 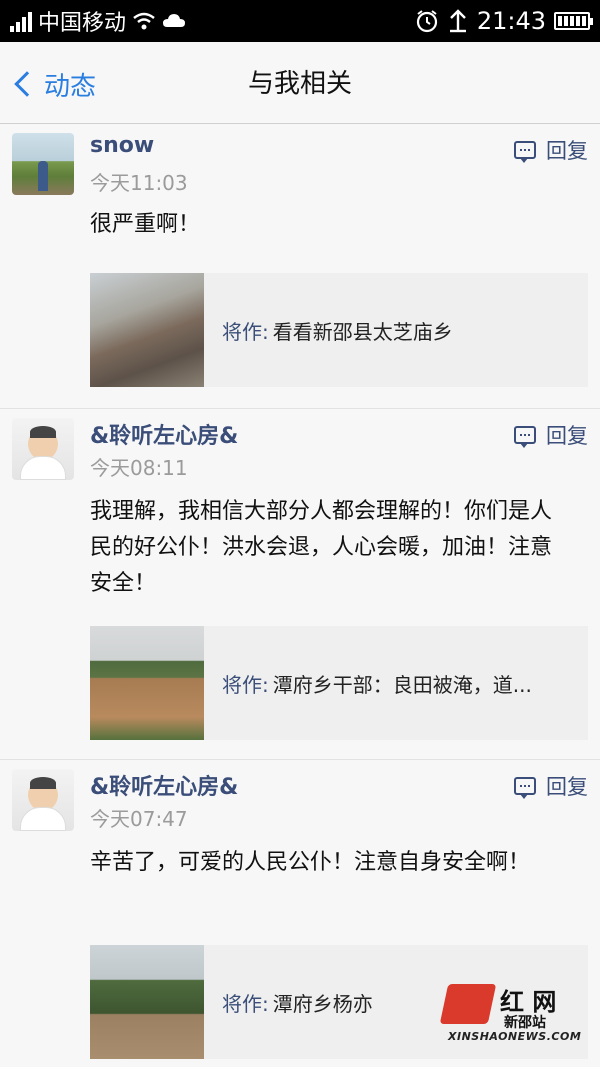 I want to click on clock-label: 21:43, so click(x=511, y=21).